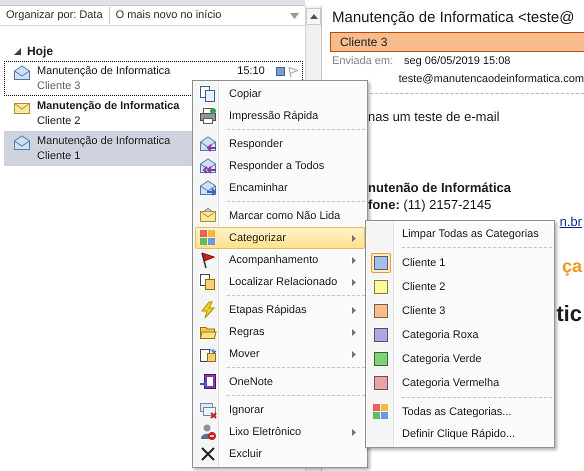 The width and height of the screenshot is (584, 471). Describe the element at coordinates (460, 335) in the screenshot. I see `menu-item: Categoria Roxa` at that location.